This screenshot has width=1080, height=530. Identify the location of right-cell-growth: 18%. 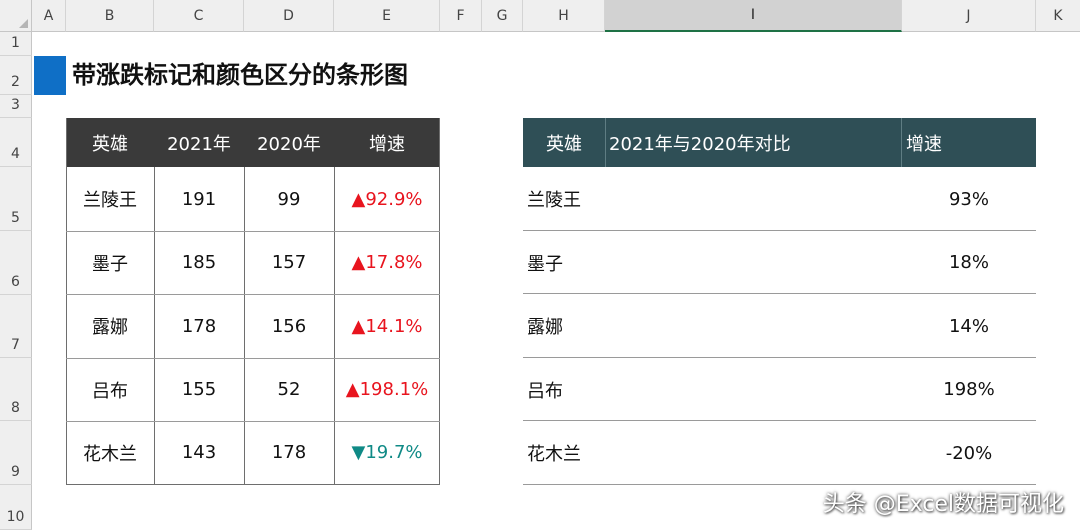
(969, 262).